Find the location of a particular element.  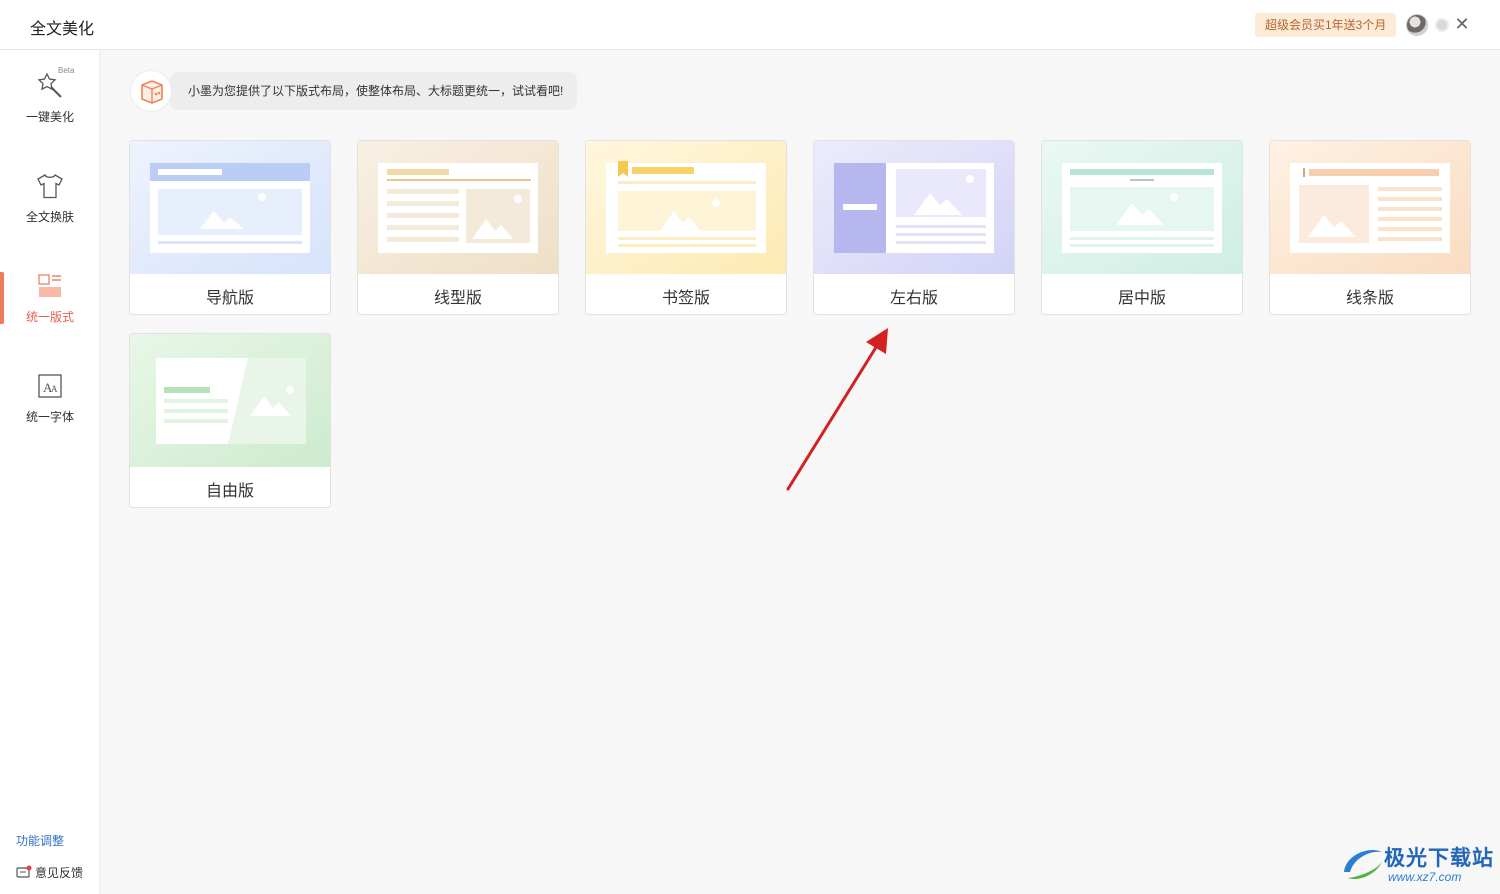

watermark-text: 极光下载站 is located at coordinates (1439, 858).